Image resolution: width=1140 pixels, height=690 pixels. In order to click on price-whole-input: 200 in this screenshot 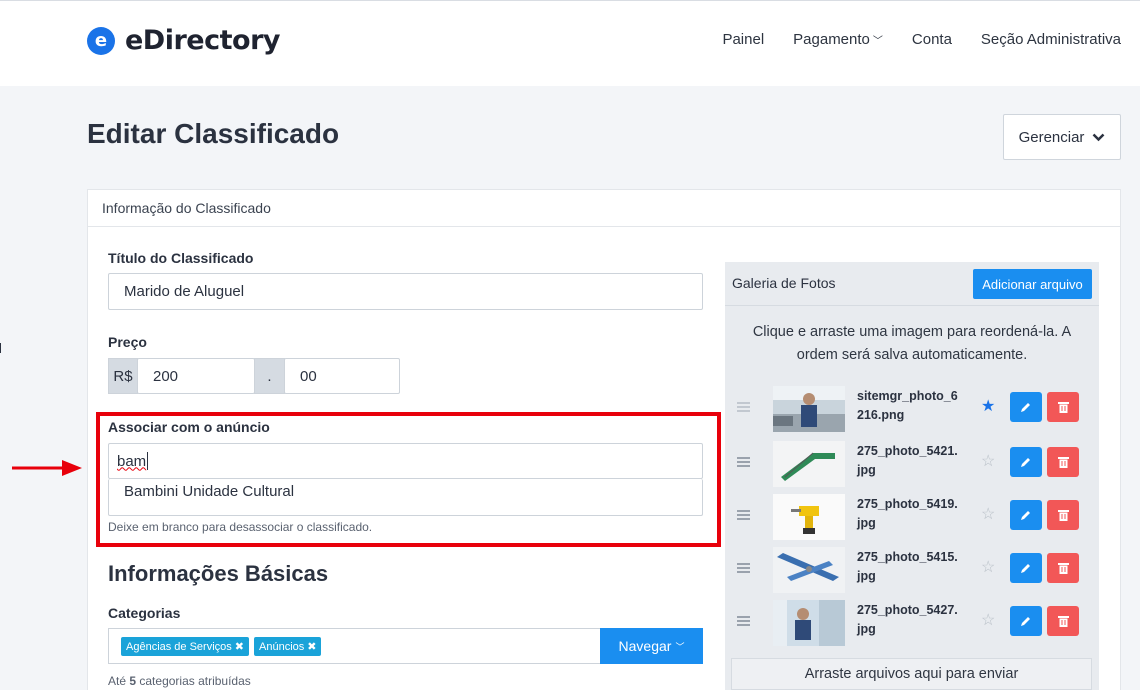, I will do `click(196, 376)`.